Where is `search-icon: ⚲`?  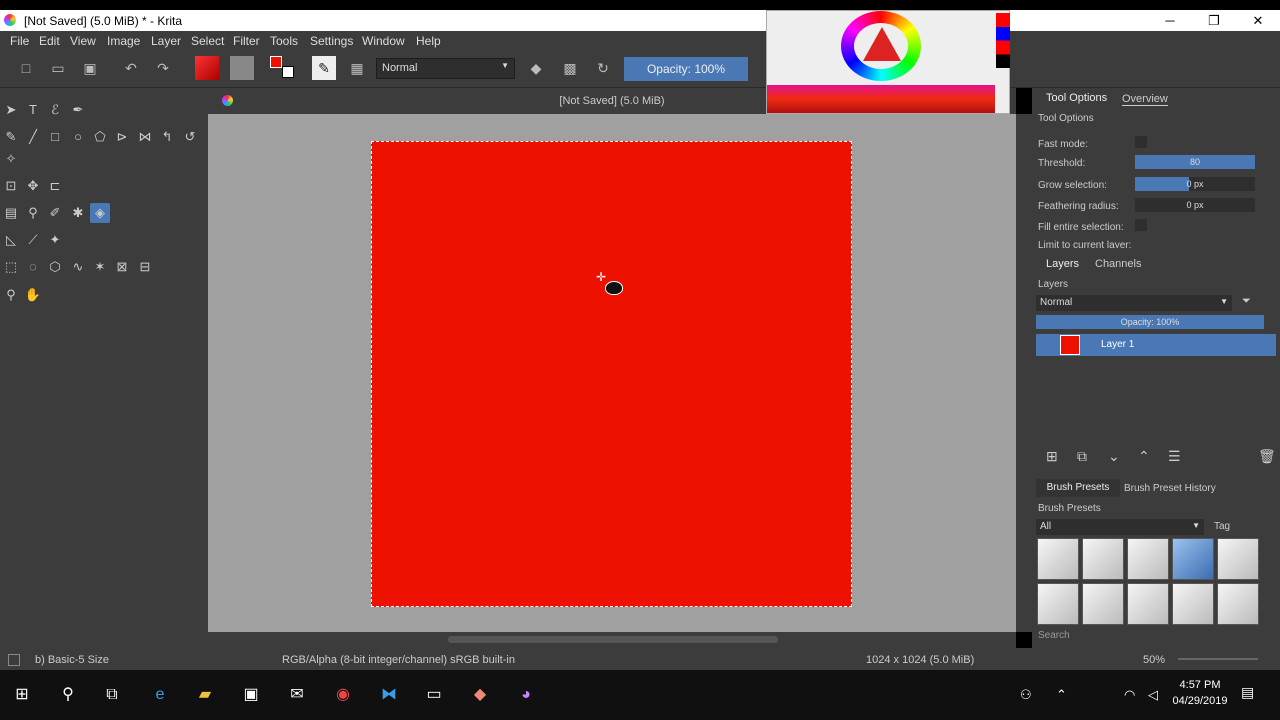
search-icon: ⚲ is located at coordinates (68, 695).